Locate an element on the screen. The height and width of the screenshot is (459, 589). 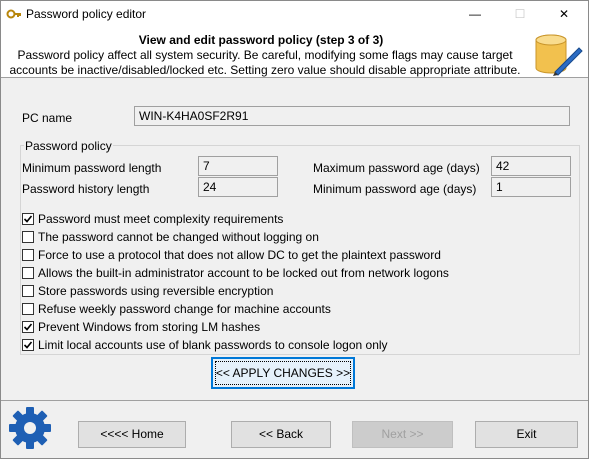
close-button: ✕ is located at coordinates (564, 14).